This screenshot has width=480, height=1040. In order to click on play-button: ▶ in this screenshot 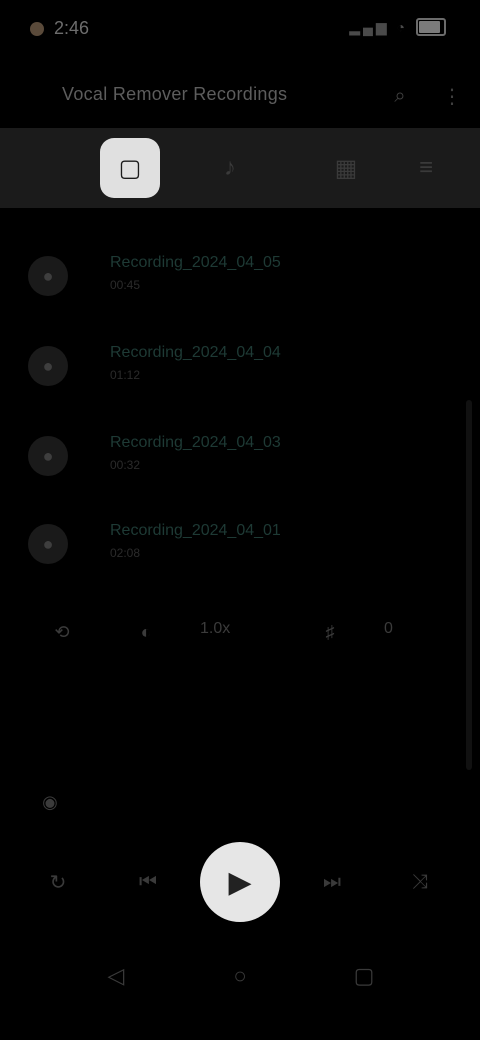, I will do `click(240, 882)`.